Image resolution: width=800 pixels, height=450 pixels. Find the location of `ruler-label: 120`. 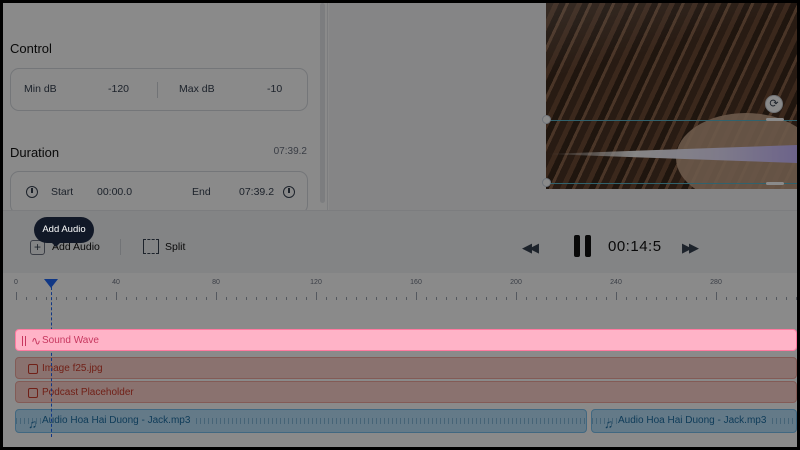

ruler-label: 120 is located at coordinates (316, 282).